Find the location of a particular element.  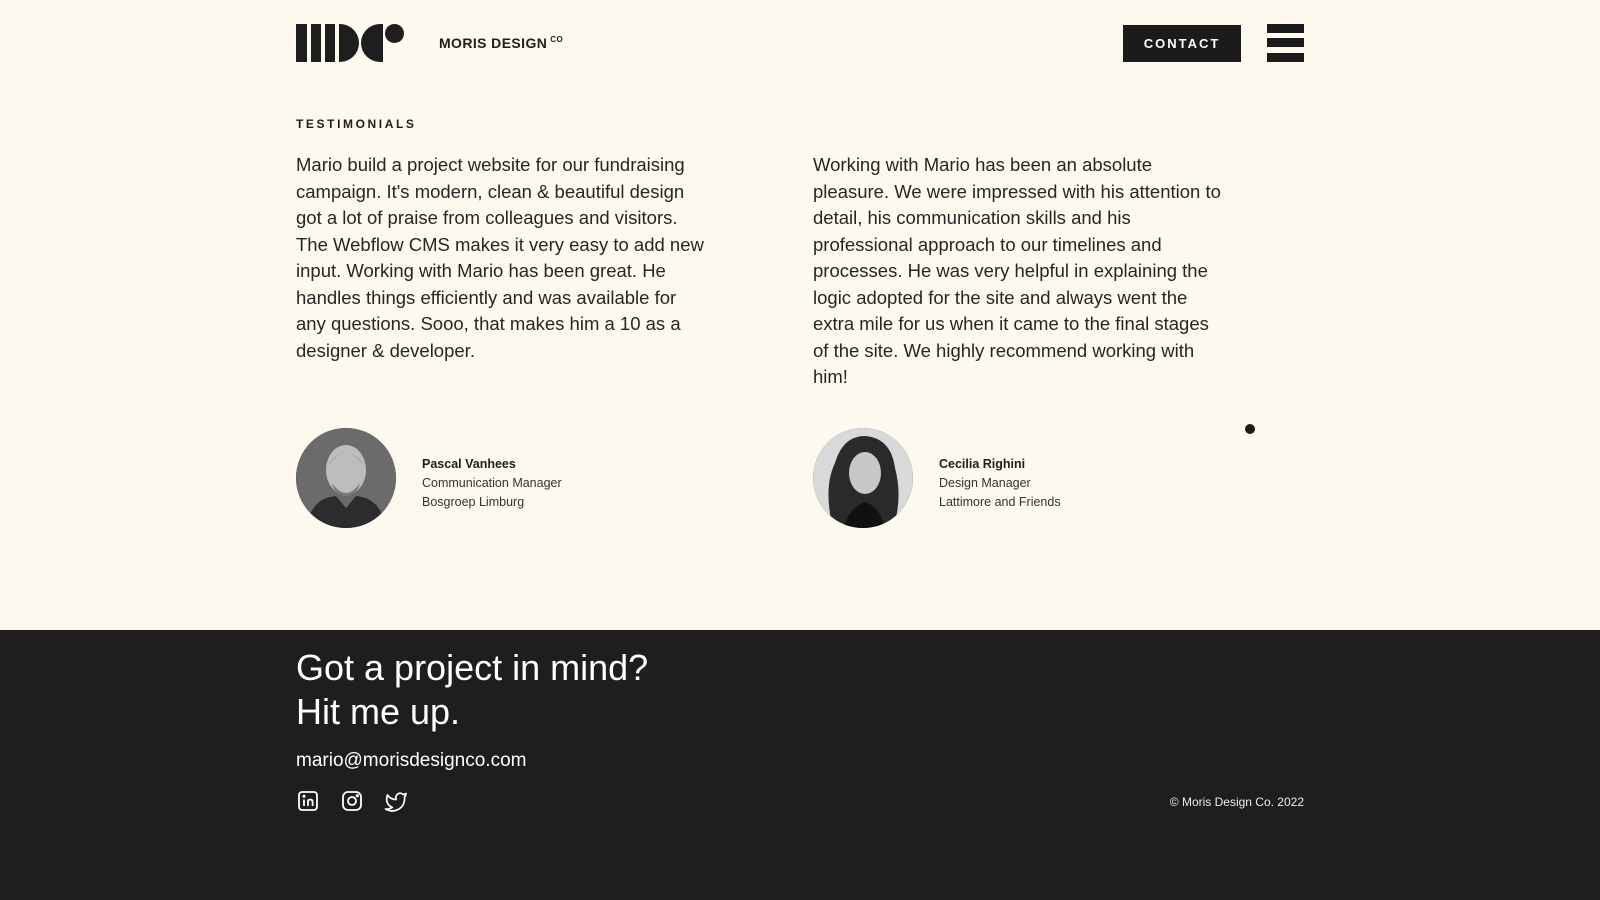

social-links is located at coordinates (352, 801).